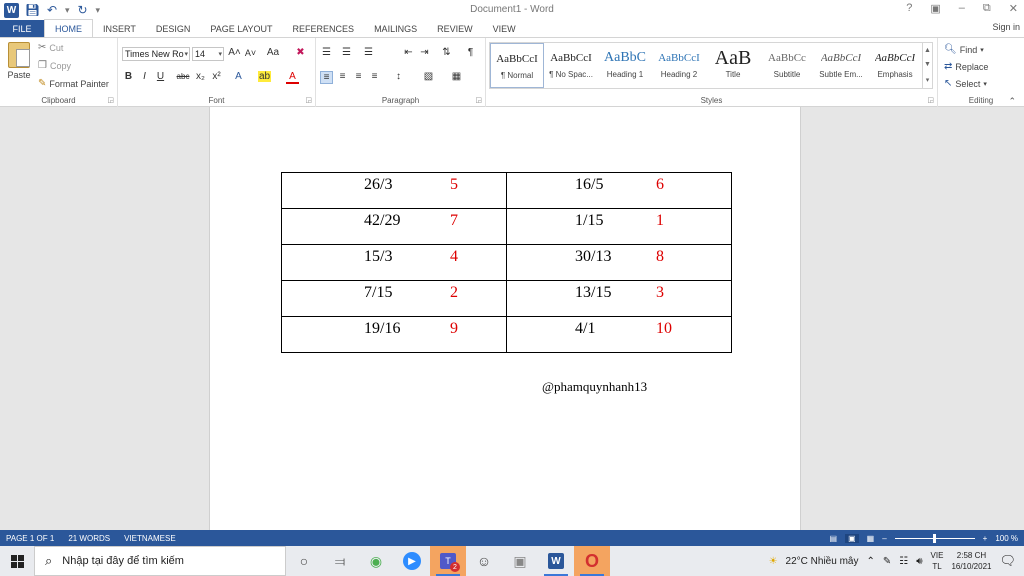 This screenshot has height=576, width=1024. Describe the element at coordinates (455, 29) in the screenshot. I see `tab-review: REVIEW` at that location.